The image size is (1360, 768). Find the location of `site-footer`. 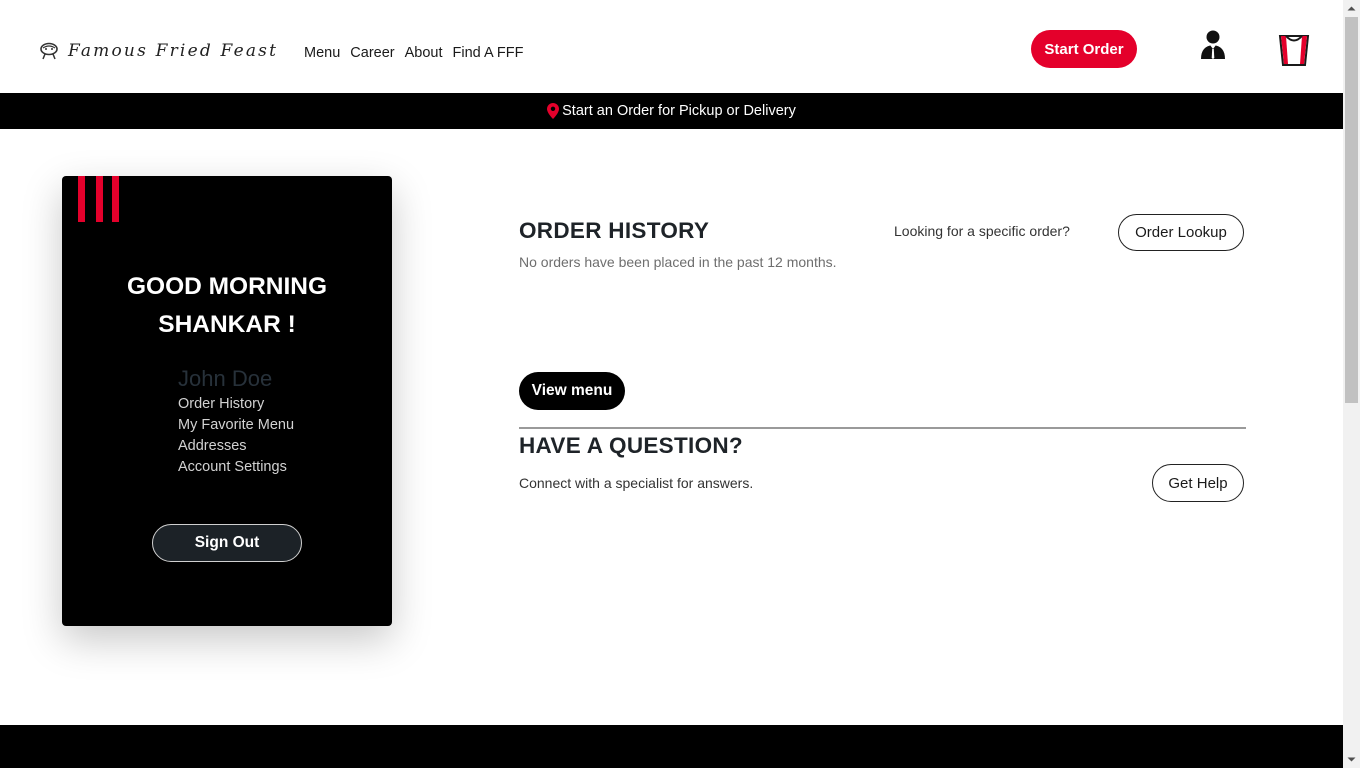

site-footer is located at coordinates (671, 746).